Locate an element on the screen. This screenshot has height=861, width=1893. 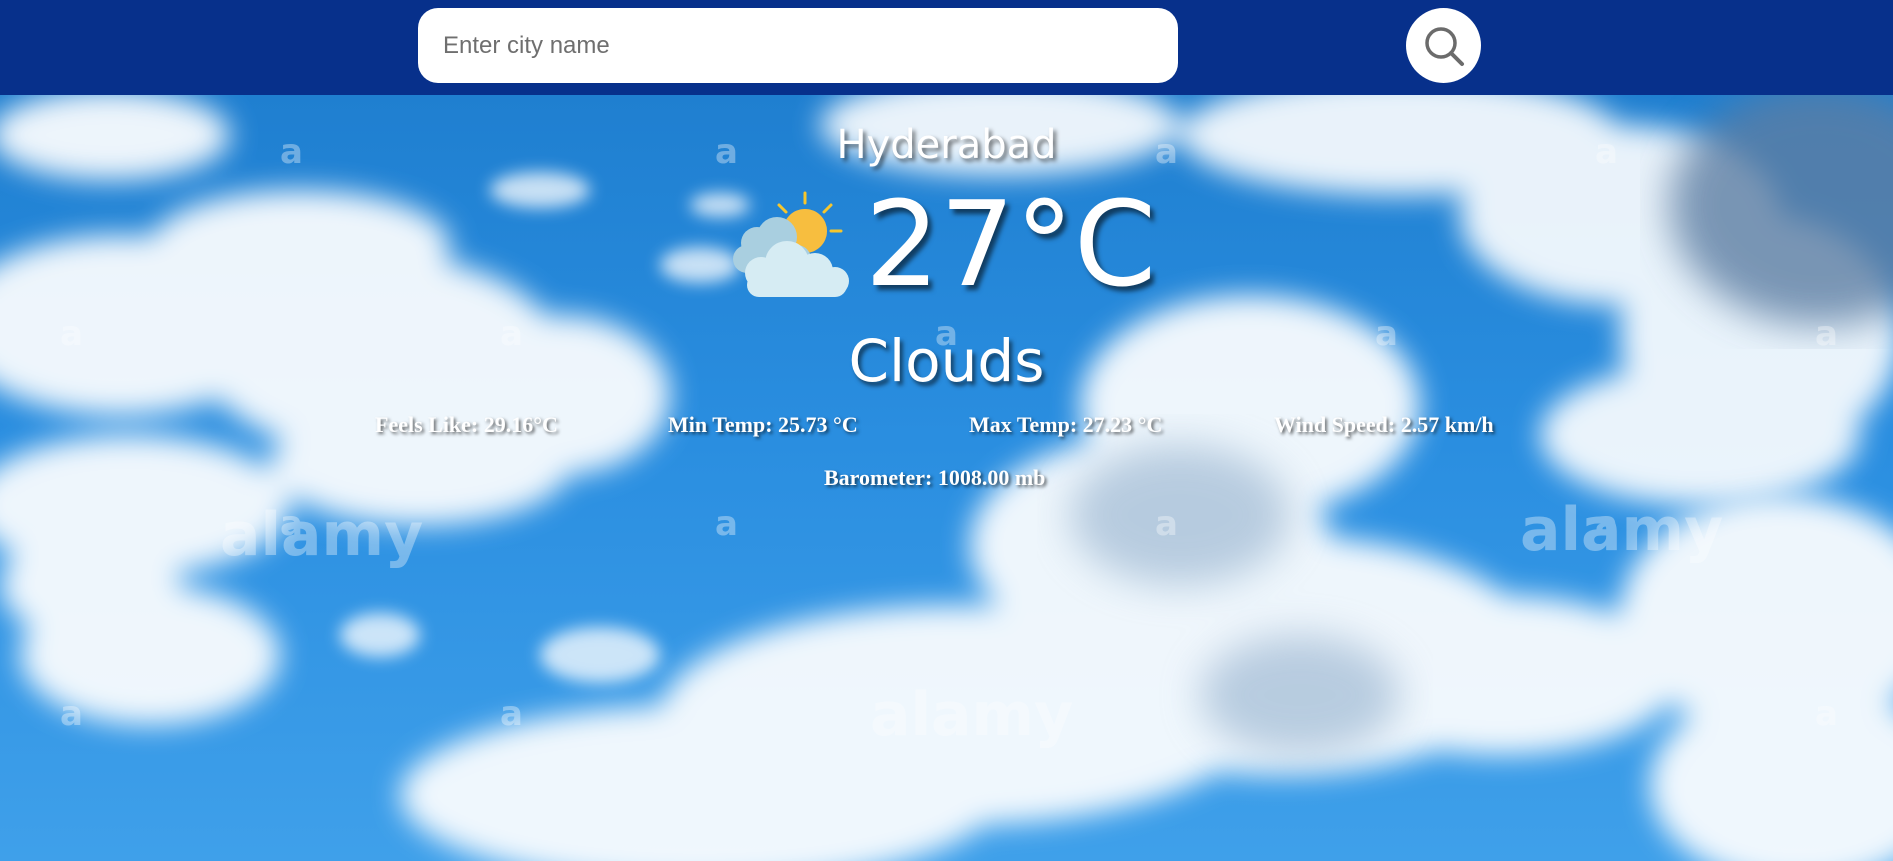
search-icon is located at coordinates (1444, 46).